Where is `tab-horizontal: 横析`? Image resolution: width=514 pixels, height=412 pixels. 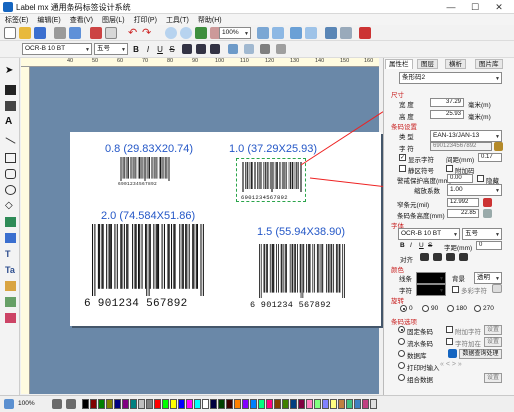 tab-horizontal: 横析 is located at coordinates (455, 64).